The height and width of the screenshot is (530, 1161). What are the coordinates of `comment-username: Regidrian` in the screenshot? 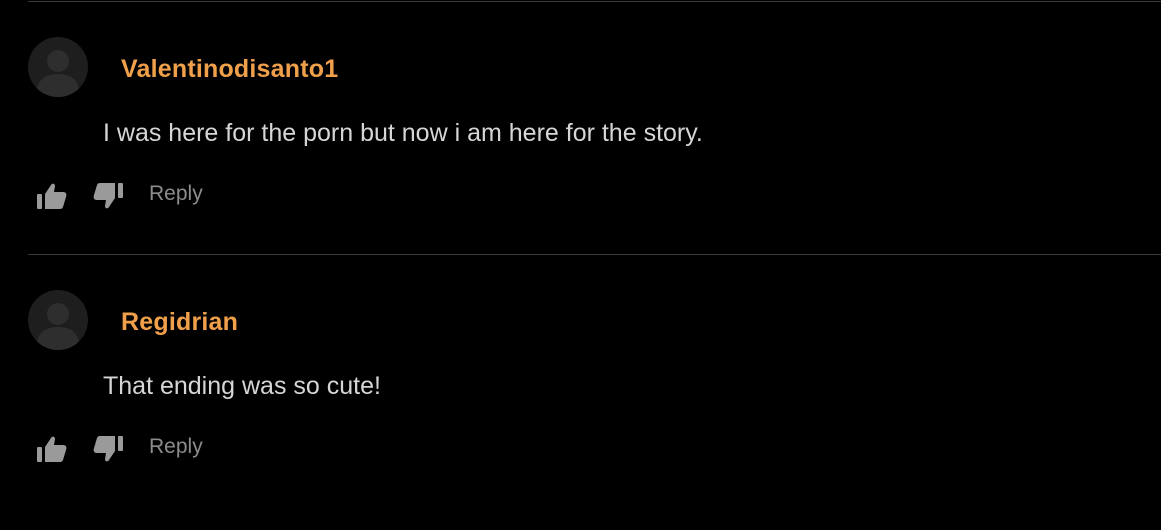 It's located at (179, 322).